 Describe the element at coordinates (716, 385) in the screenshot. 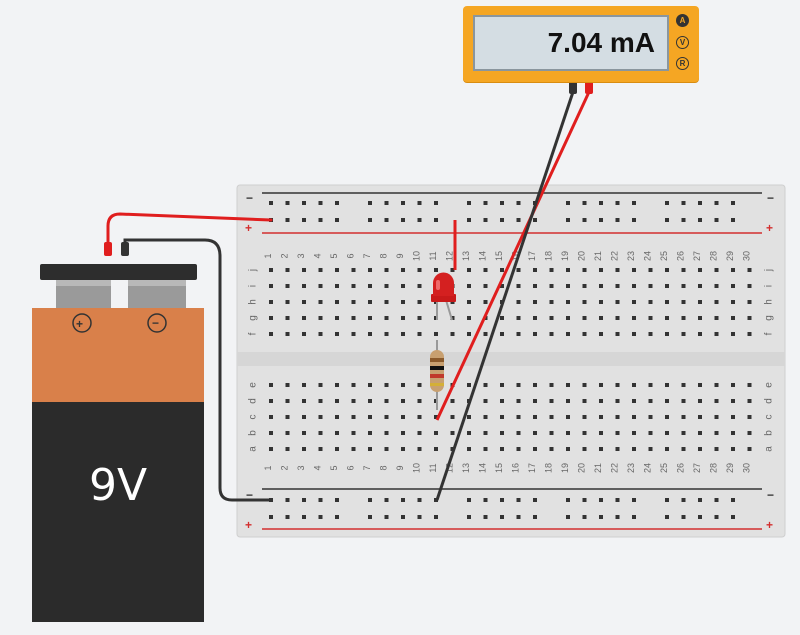

I see `hole-e28` at that location.